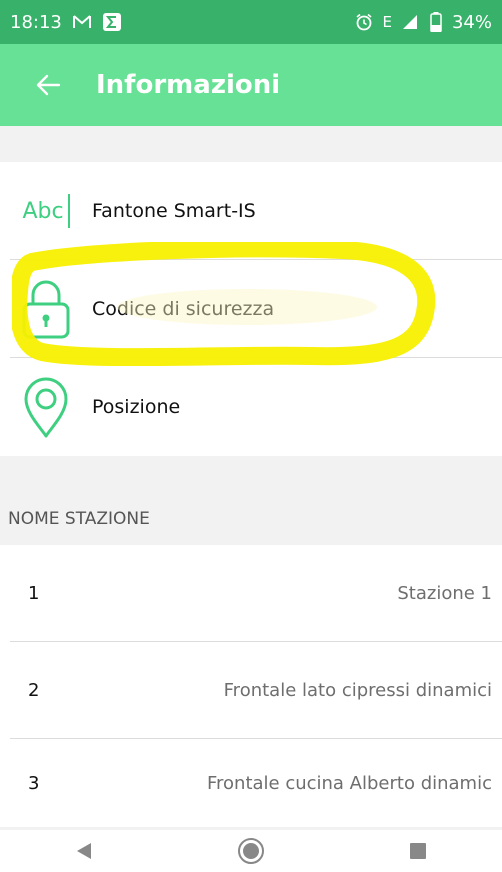  Describe the element at coordinates (364, 22) in the screenshot. I see `alarm-icon` at that location.